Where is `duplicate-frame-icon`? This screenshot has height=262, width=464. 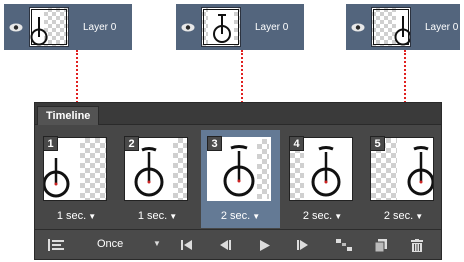 duplicate-frame-icon is located at coordinates (381, 245).